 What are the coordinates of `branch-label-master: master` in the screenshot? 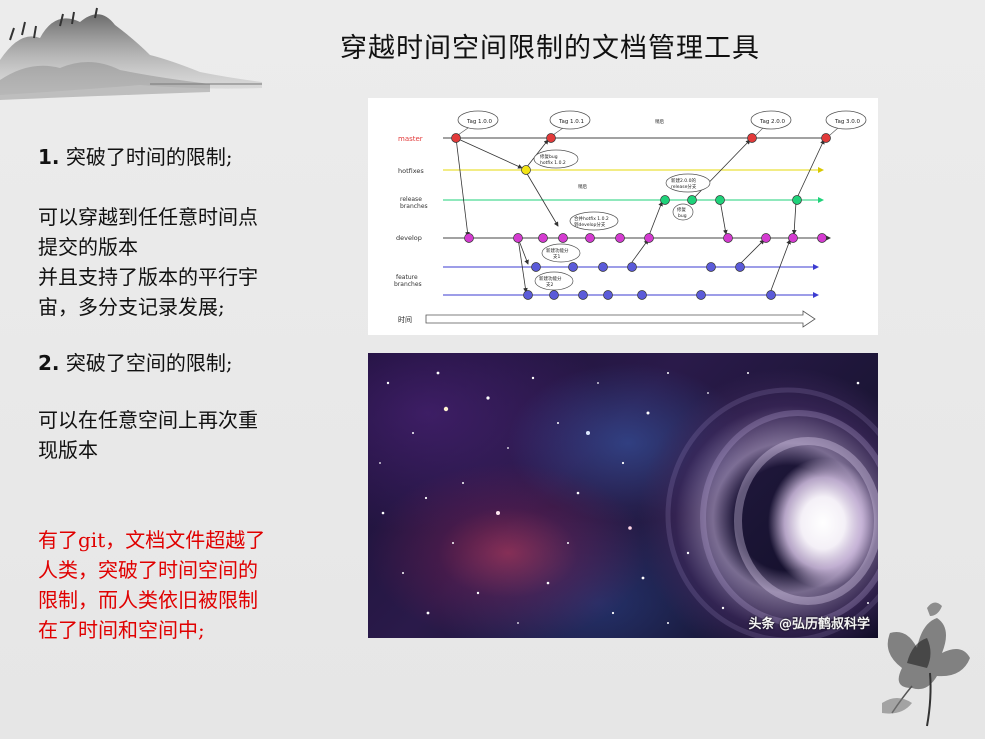 It's located at (410, 139).